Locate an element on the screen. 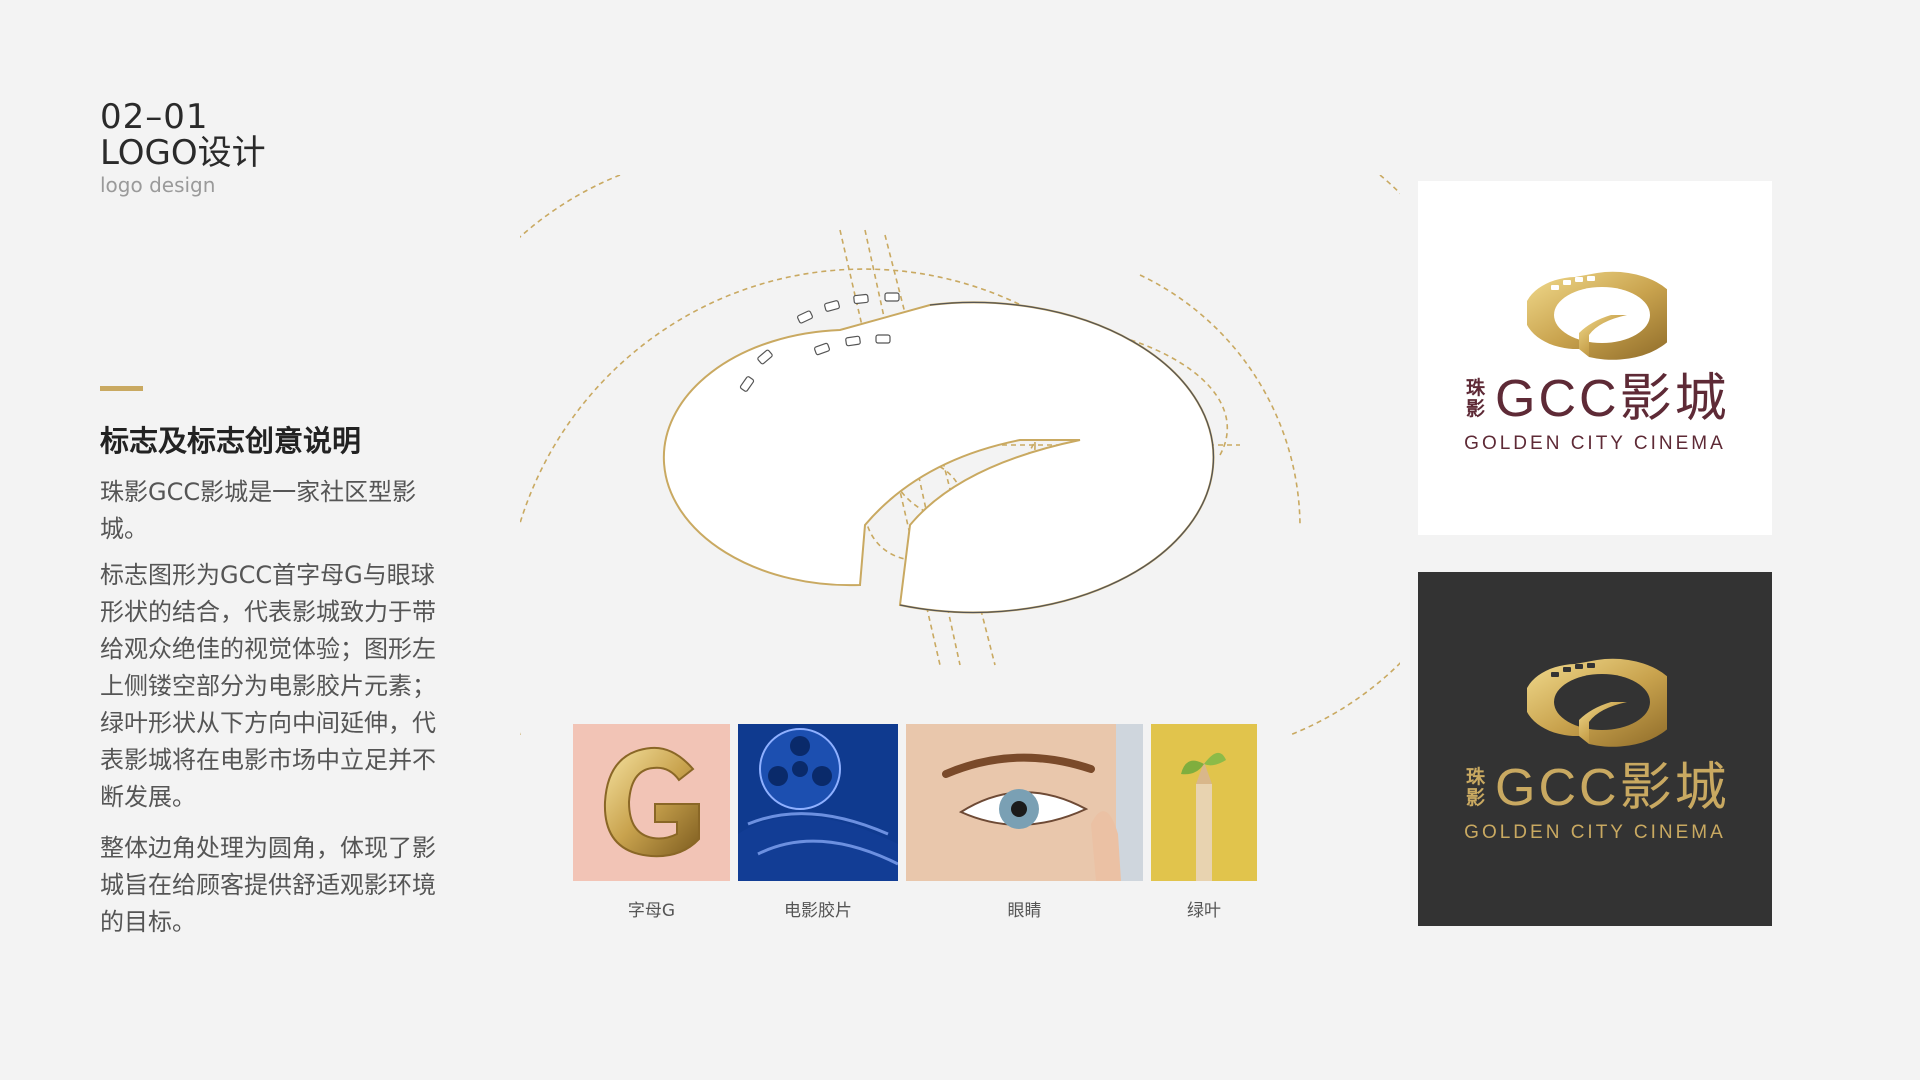 This screenshot has height=1080, width=1920. logo-card-light: 珠 影 GCC影城 GOLDEN CITY CINEMA is located at coordinates (1595, 358).